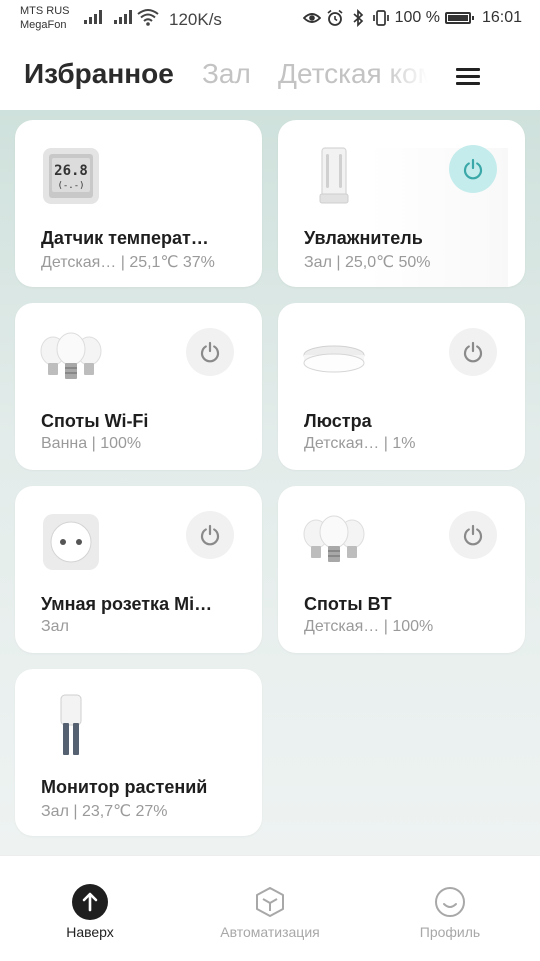  I want to click on automation-cube-icon, so click(270, 902).